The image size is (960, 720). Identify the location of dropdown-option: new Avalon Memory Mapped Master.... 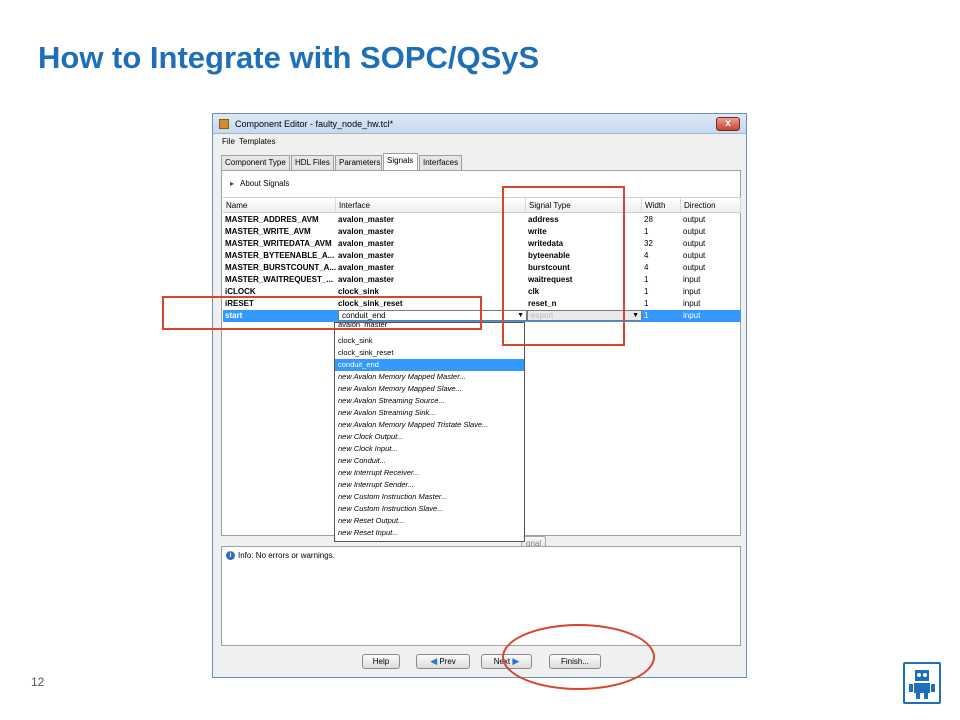
(429, 377).